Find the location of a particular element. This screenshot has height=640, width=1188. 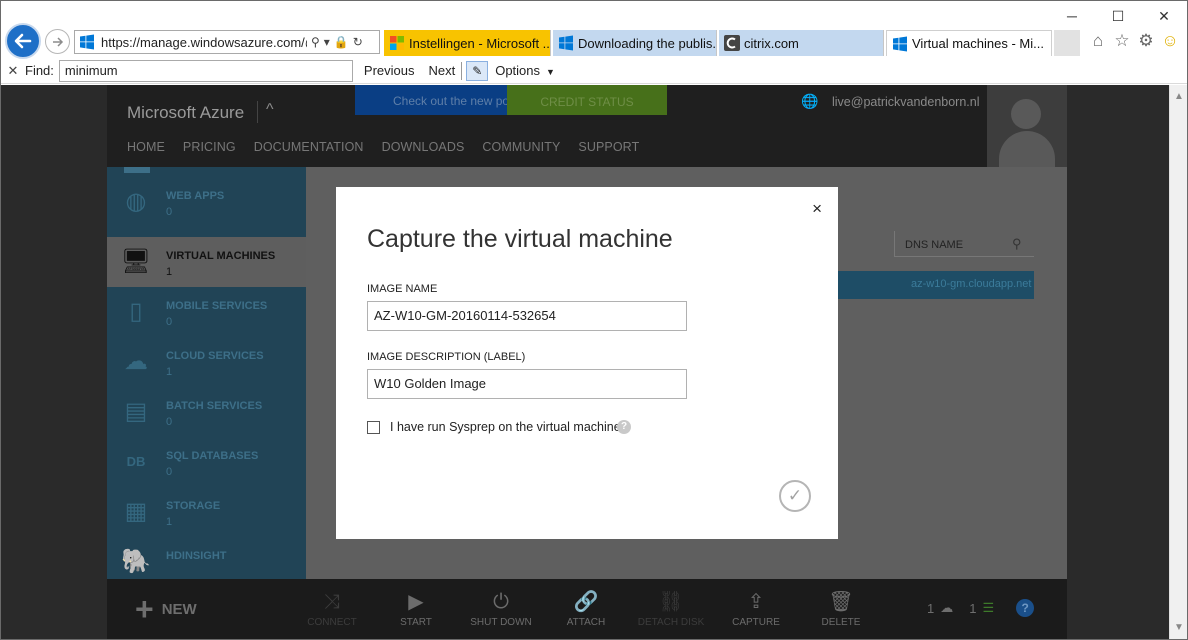

sysprep-checkbox is located at coordinates (373, 427).